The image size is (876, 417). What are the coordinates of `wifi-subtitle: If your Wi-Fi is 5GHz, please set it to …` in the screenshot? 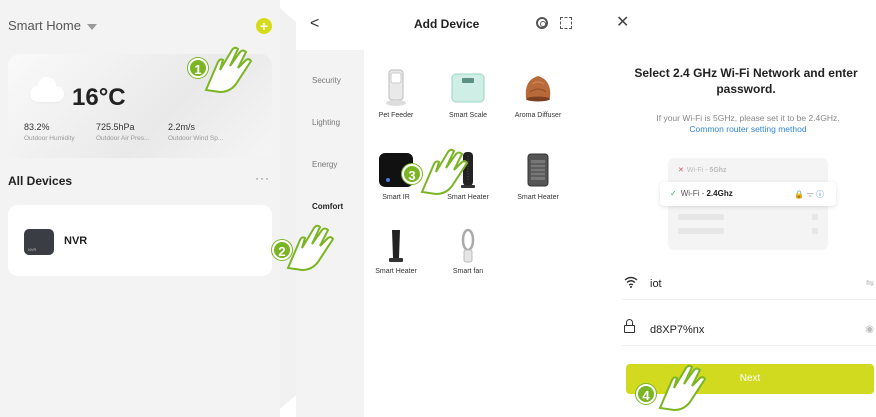 It's located at (748, 124).